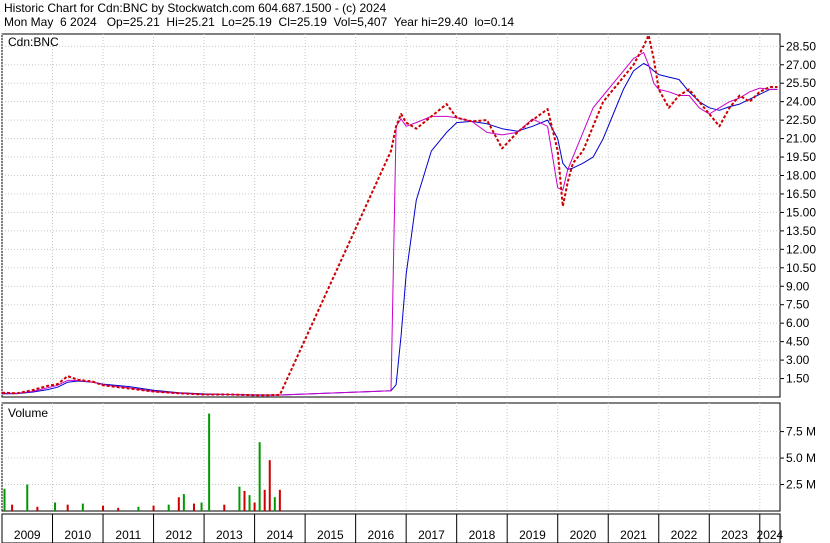 The image size is (830, 543). What do you see at coordinates (801, 120) in the screenshot?
I see `price-tick-label: 22.50` at bounding box center [801, 120].